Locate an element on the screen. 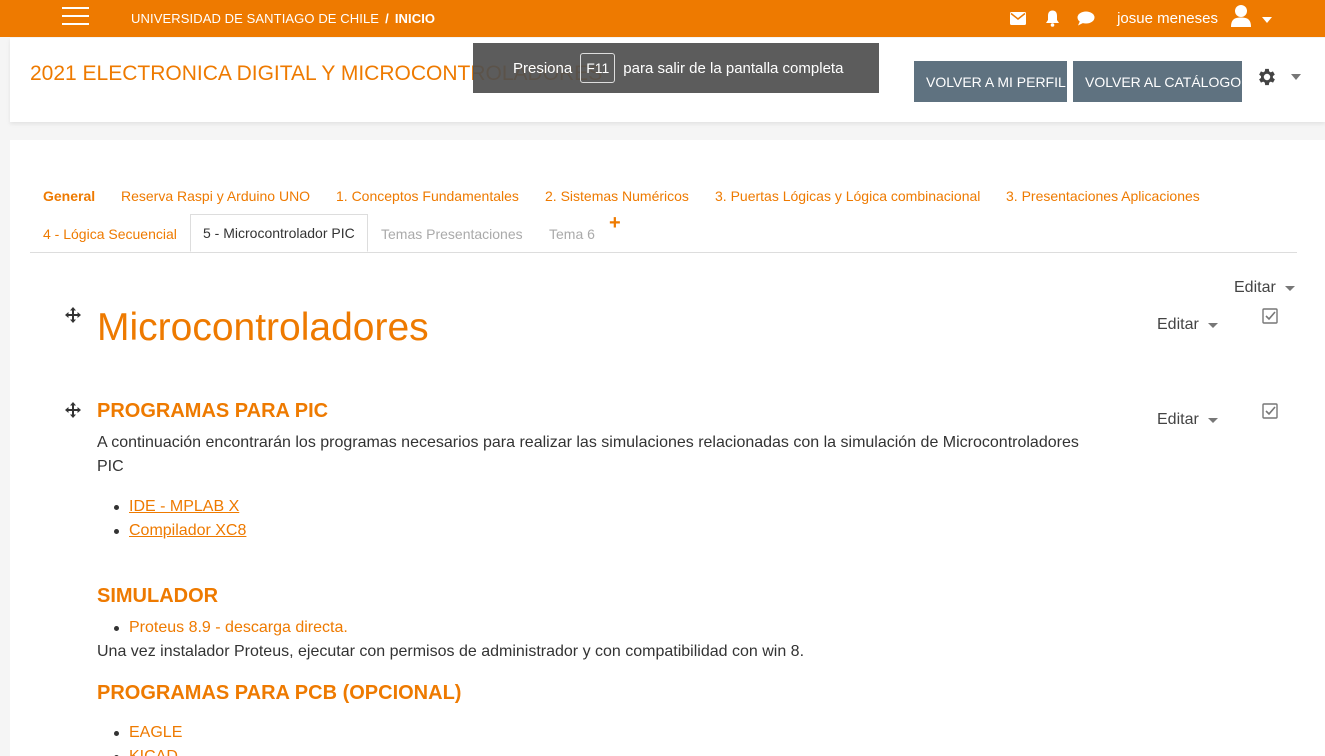  gear-icon is located at coordinates (1267, 77).